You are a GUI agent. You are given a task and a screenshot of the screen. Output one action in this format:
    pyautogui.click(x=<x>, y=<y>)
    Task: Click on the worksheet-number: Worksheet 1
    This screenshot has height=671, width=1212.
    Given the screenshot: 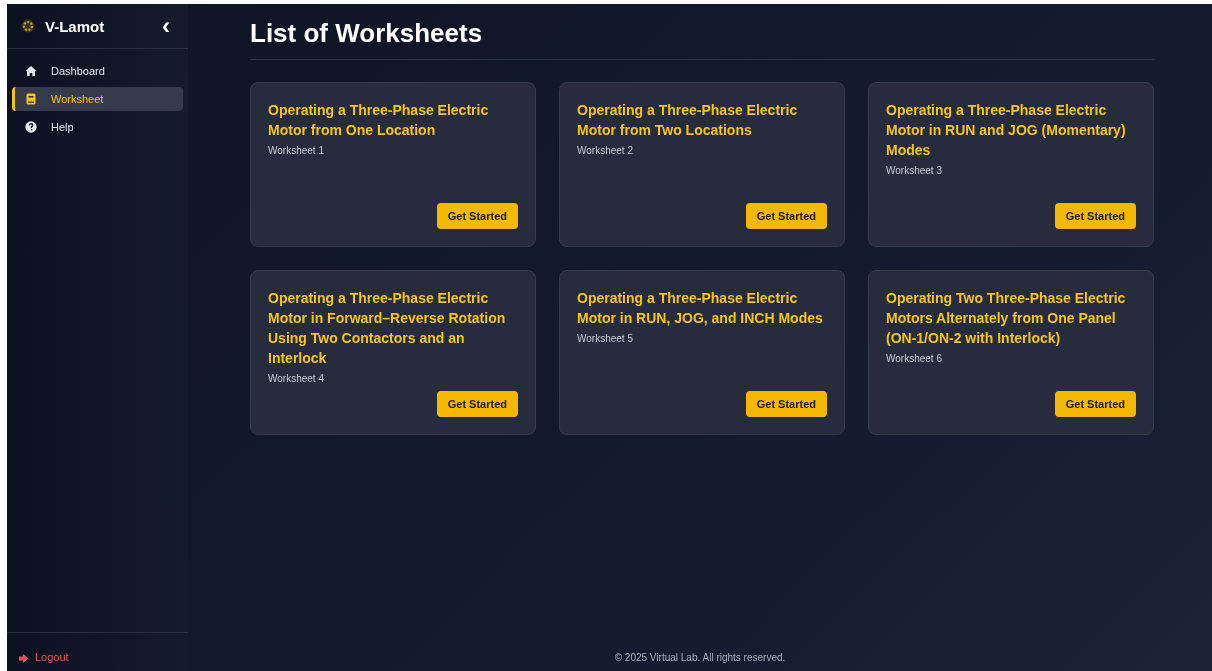 What is the action you would take?
    pyautogui.click(x=296, y=150)
    